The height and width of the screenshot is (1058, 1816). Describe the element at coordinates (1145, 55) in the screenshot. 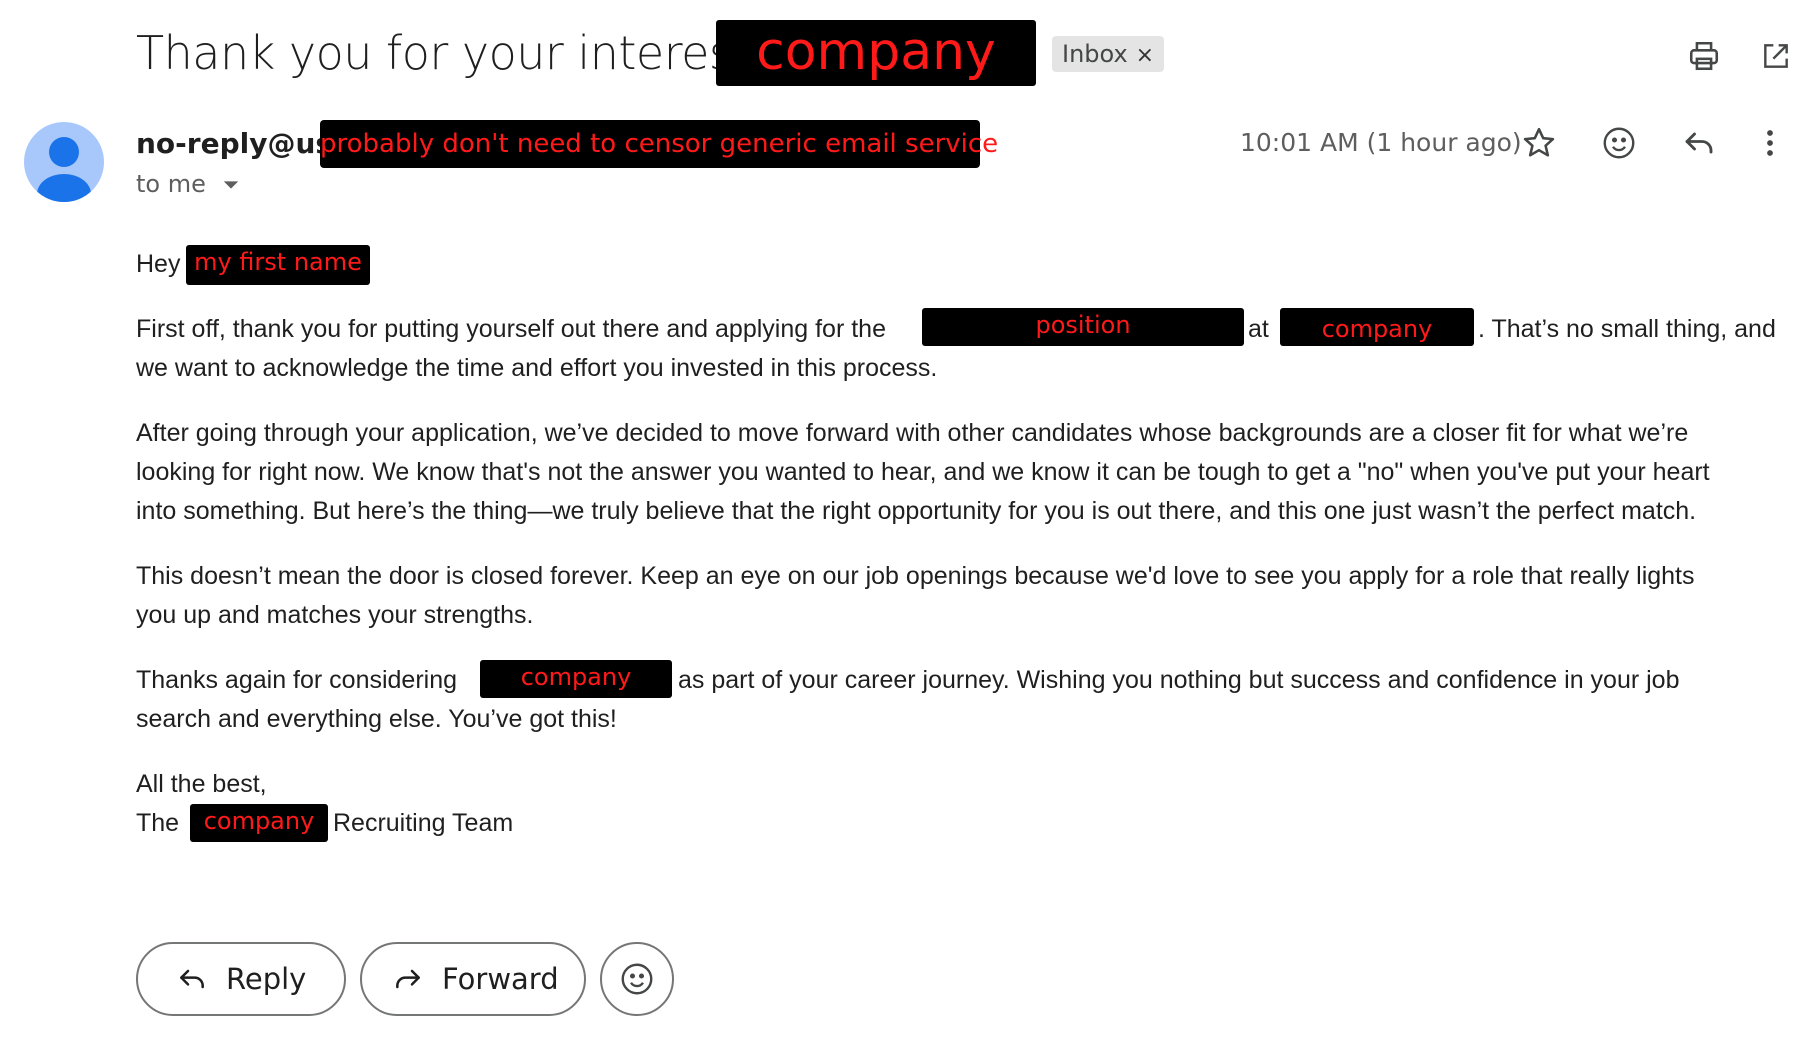

I see `remove-label-icon: ×` at that location.